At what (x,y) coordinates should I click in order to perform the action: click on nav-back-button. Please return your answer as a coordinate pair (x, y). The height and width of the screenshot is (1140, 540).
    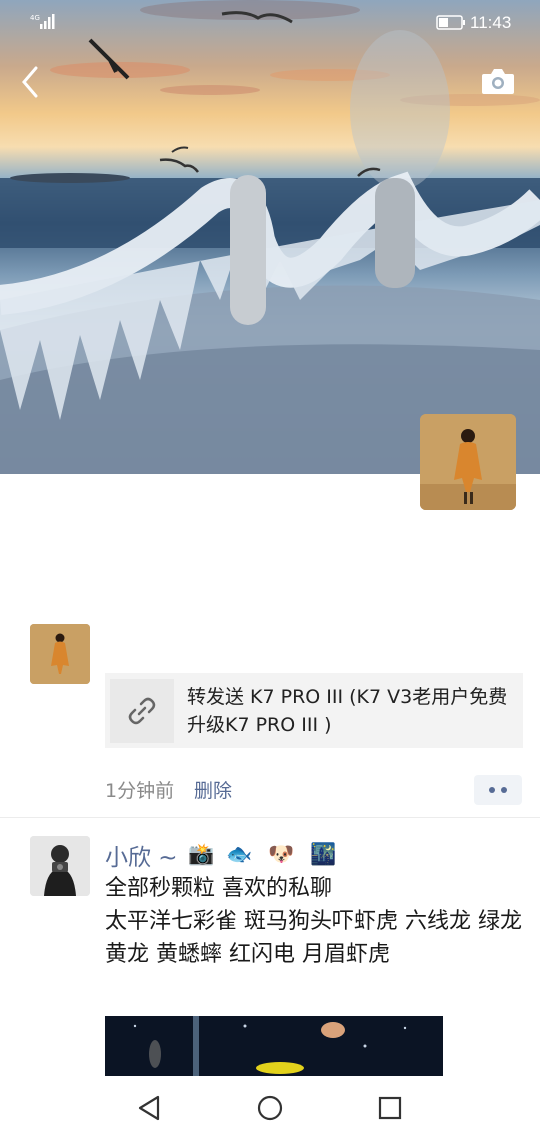
    Looking at the image, I should click on (150, 1108).